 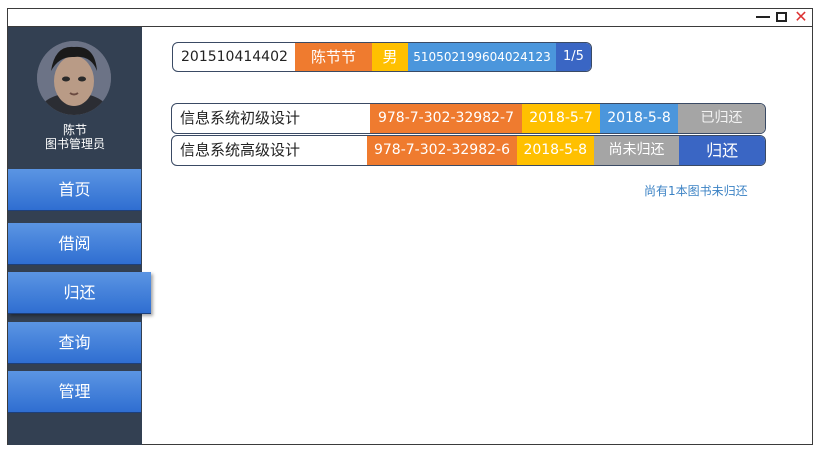 What do you see at coordinates (442, 150) in the screenshot?
I see `book-isbn: 978-7-302-32982-6` at bounding box center [442, 150].